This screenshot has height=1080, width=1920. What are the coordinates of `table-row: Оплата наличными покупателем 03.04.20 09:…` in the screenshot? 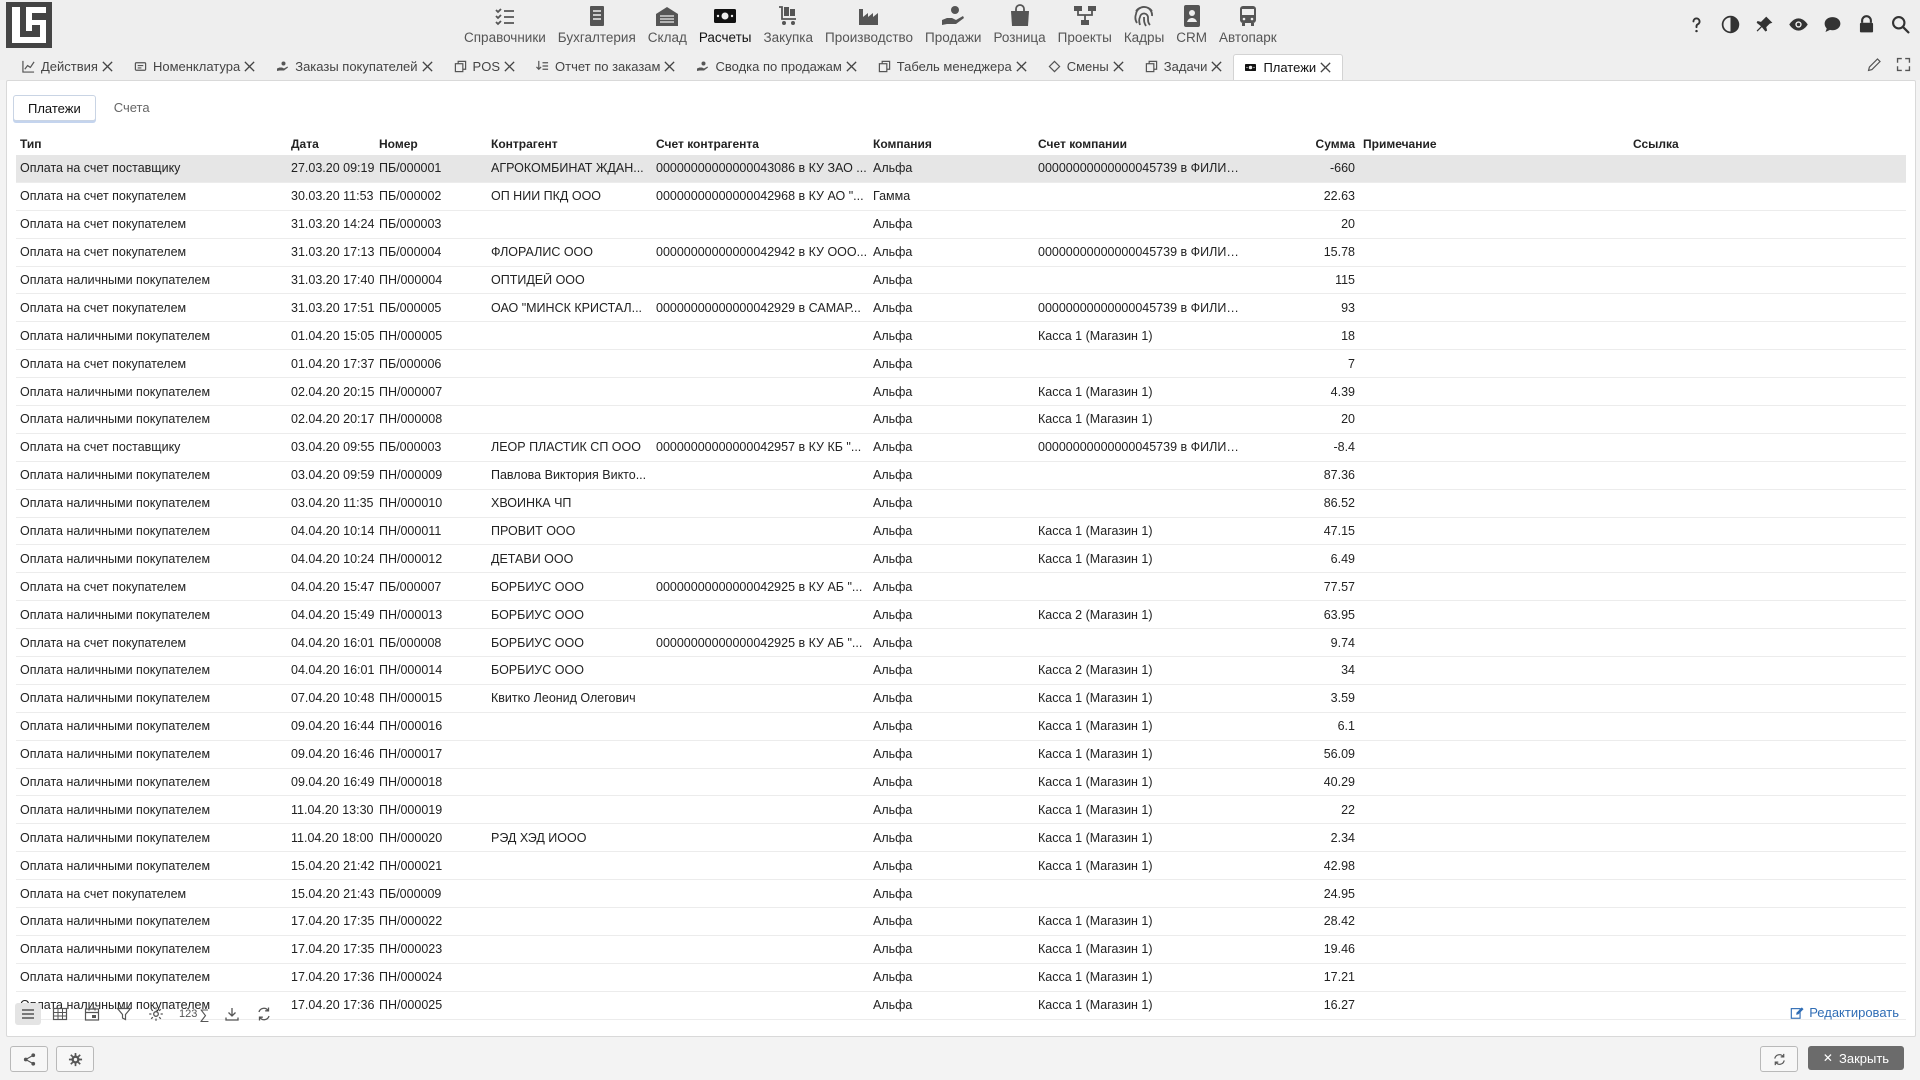 It's located at (961, 476).